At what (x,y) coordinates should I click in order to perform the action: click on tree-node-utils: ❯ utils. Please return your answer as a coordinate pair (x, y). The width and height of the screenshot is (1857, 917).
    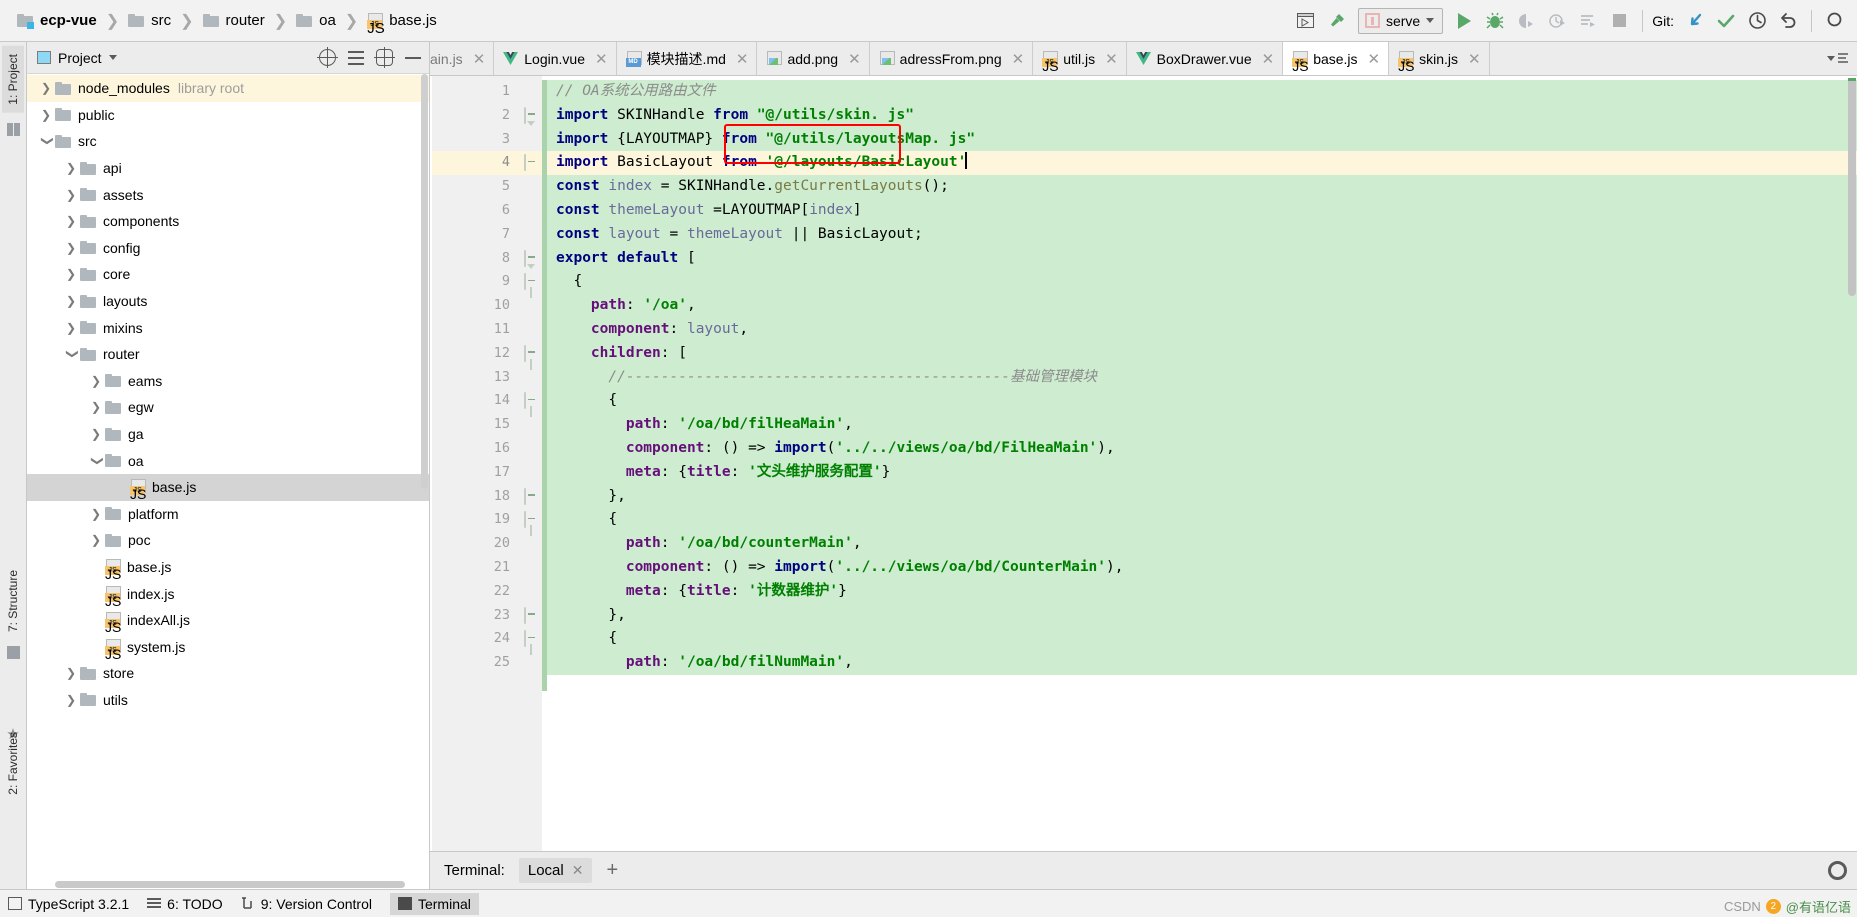
    Looking at the image, I should click on (228, 700).